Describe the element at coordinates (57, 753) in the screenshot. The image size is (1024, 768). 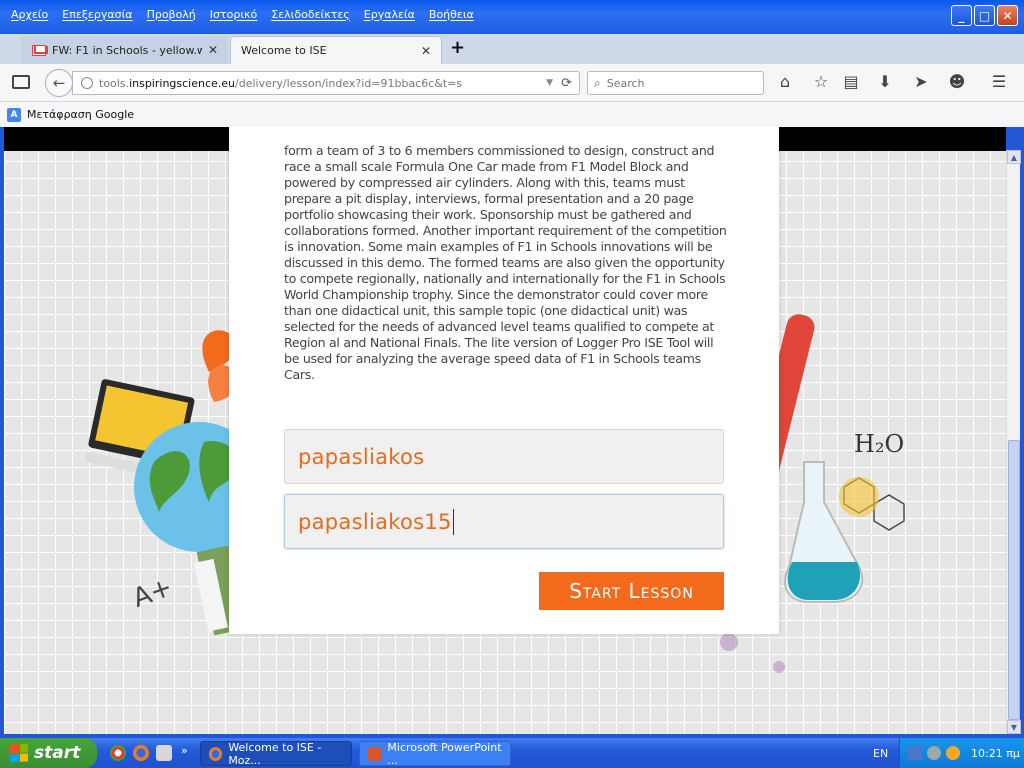
I see `start-label: start` at that location.